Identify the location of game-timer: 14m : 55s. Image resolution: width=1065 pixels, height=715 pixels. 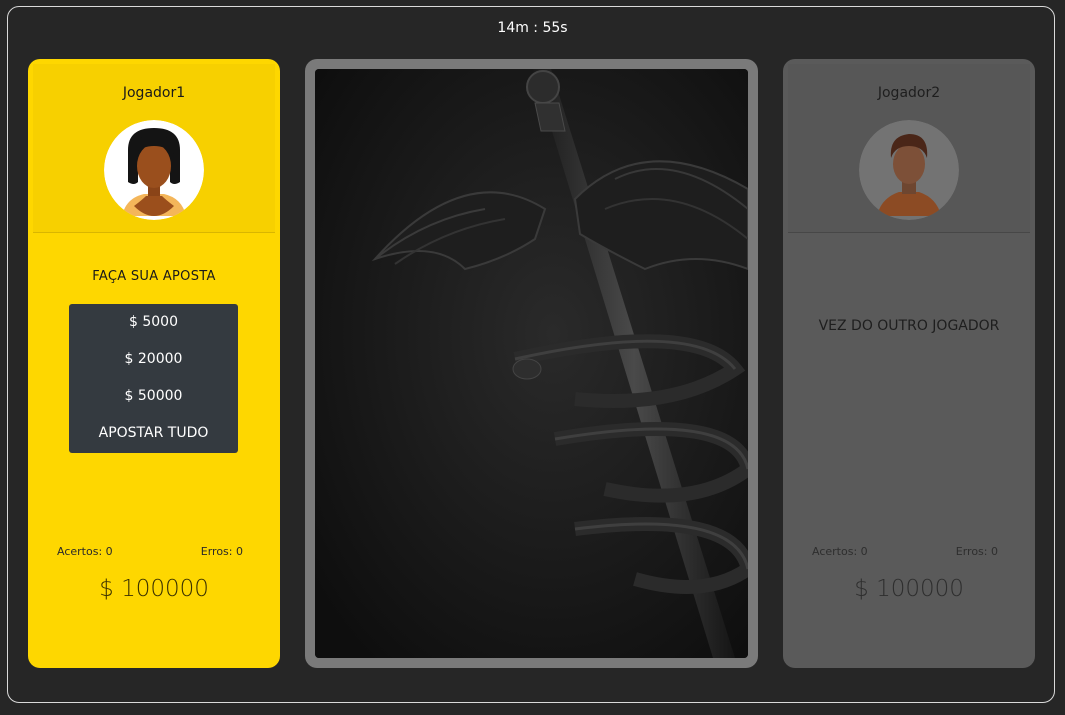
(532, 28).